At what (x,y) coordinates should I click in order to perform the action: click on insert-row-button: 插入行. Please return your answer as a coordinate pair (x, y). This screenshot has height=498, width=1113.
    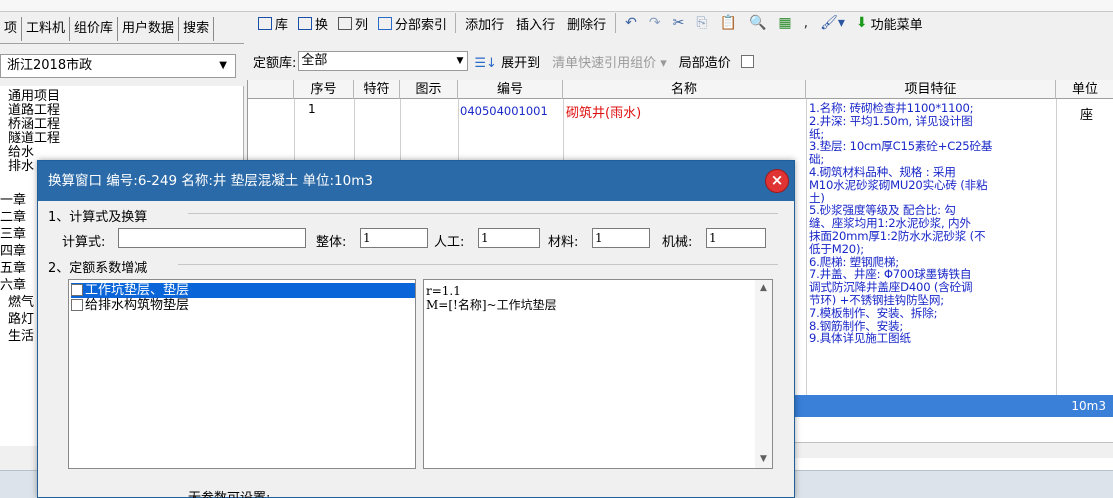
    Looking at the image, I should click on (535, 23).